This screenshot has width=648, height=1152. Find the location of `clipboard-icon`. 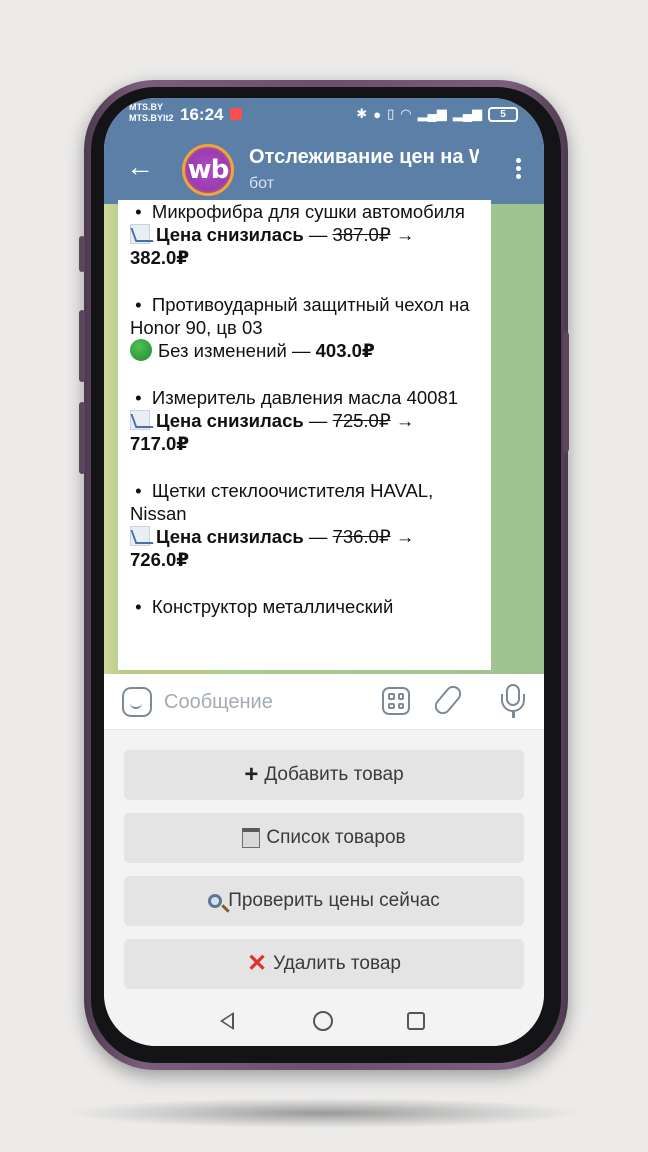

clipboard-icon is located at coordinates (251, 838).